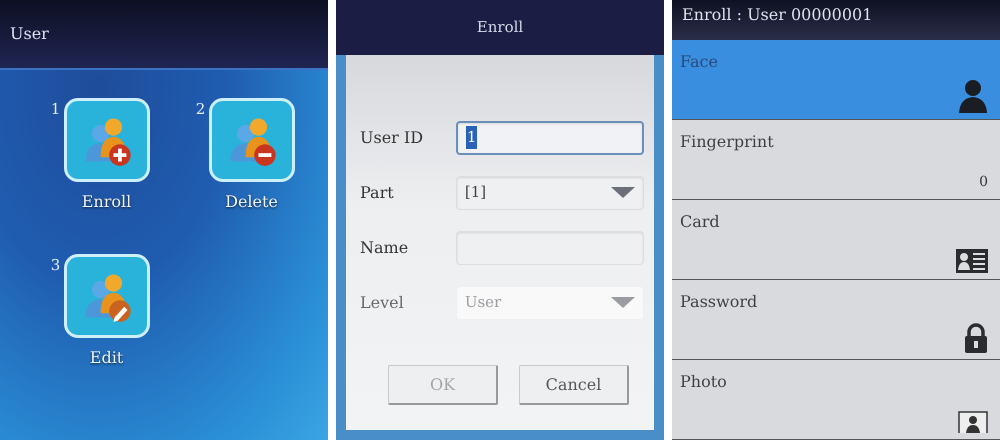 This screenshot has height=440, width=1000. Describe the element at coordinates (385, 247) in the screenshot. I see `field-label: Name` at that location.